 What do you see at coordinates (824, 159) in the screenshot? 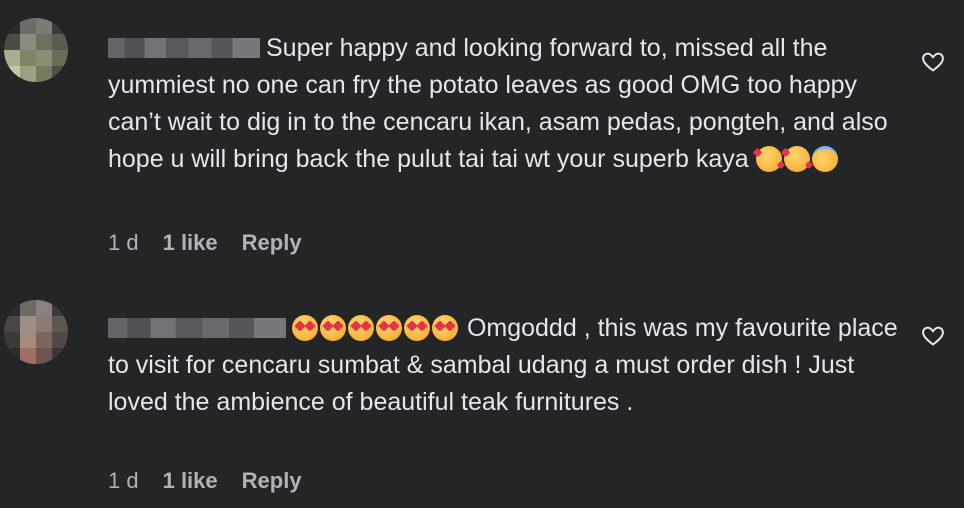
I see `smiling-face-with-halo-emoji` at bounding box center [824, 159].